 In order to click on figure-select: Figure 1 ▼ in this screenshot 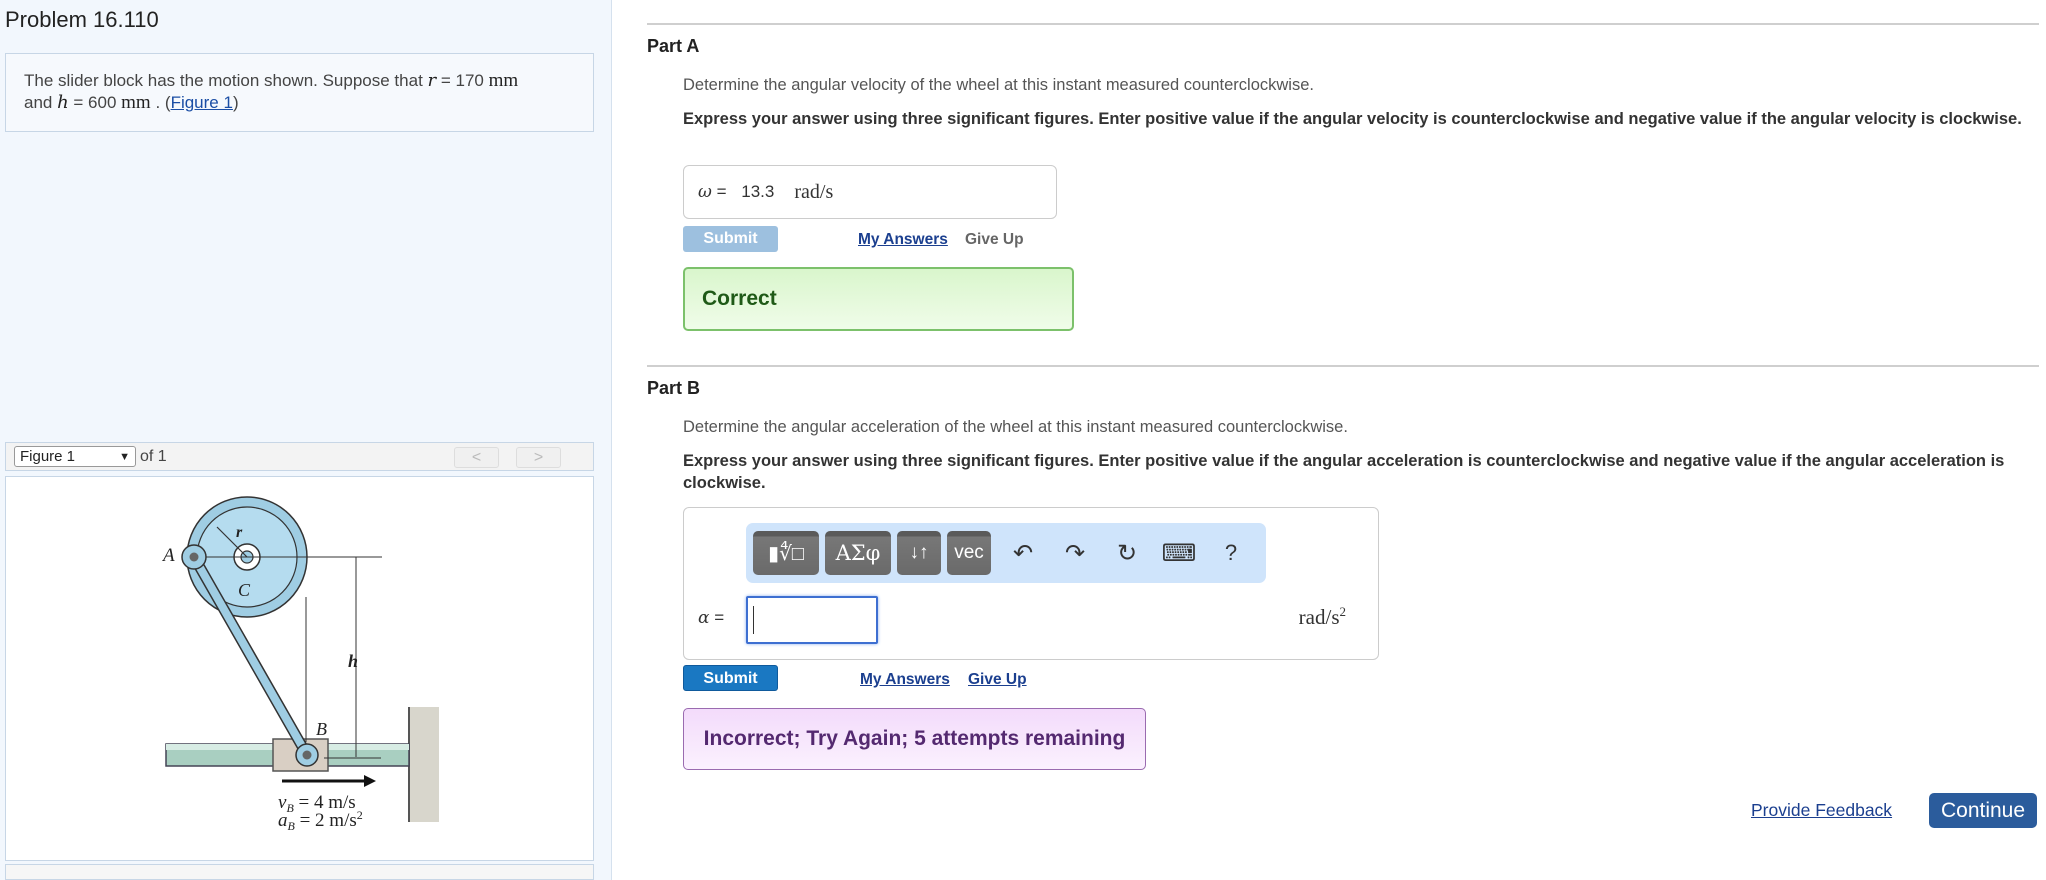, I will do `click(75, 456)`.